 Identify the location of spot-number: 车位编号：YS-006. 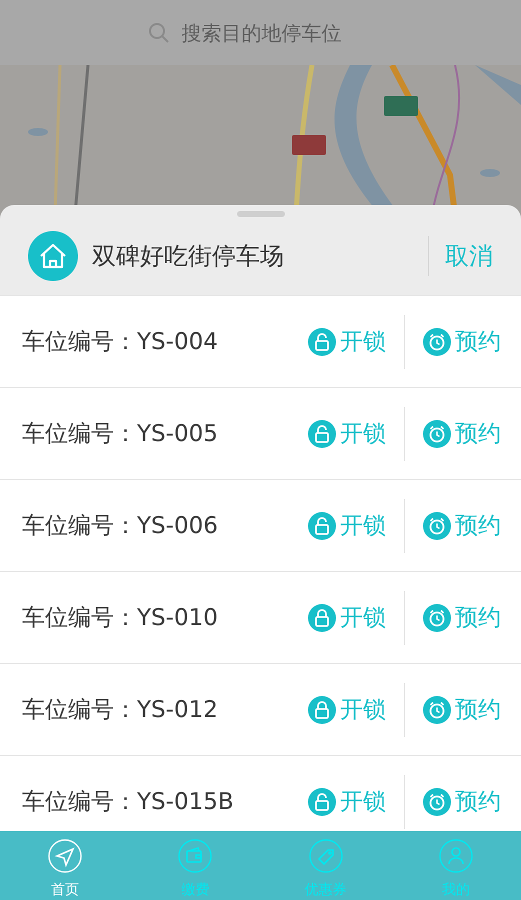
(120, 526).